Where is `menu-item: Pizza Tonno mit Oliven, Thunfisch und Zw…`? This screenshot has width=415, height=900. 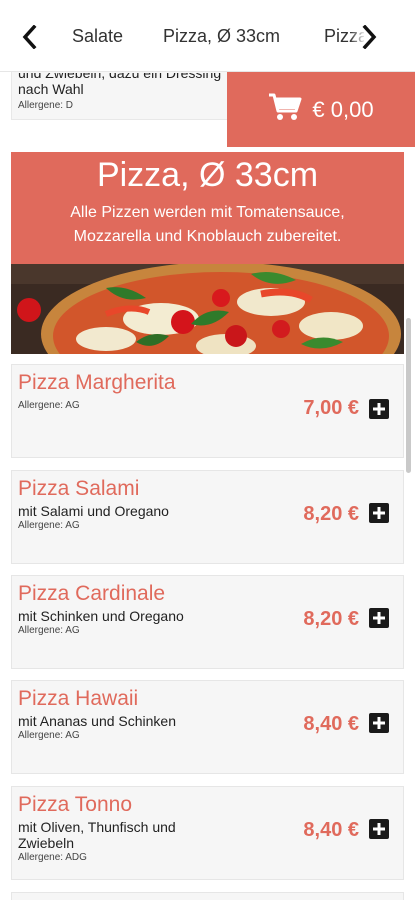 menu-item: Pizza Tonno mit Oliven, Thunfisch und Zw… is located at coordinates (207, 833).